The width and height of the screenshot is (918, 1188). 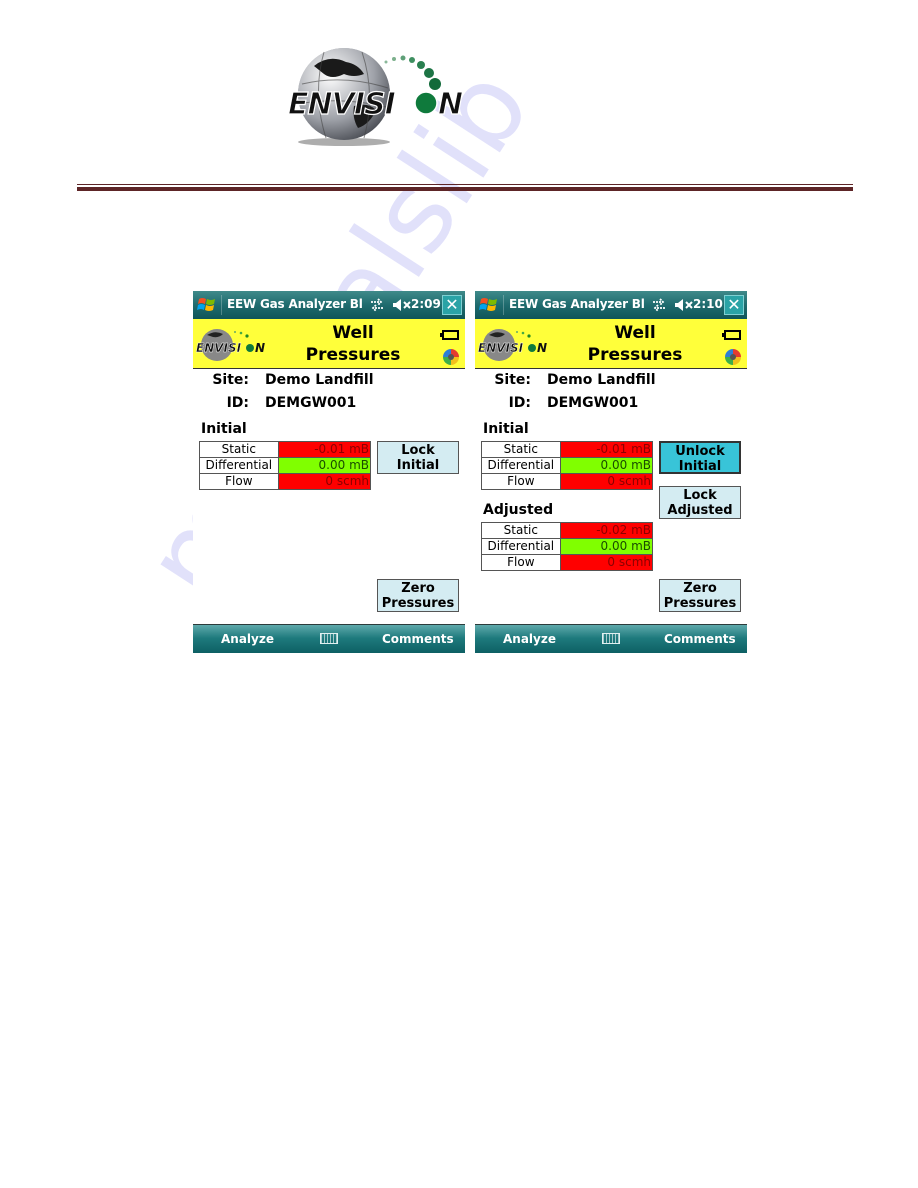 I want to click on header-rule-thin, so click(x=465, y=184).